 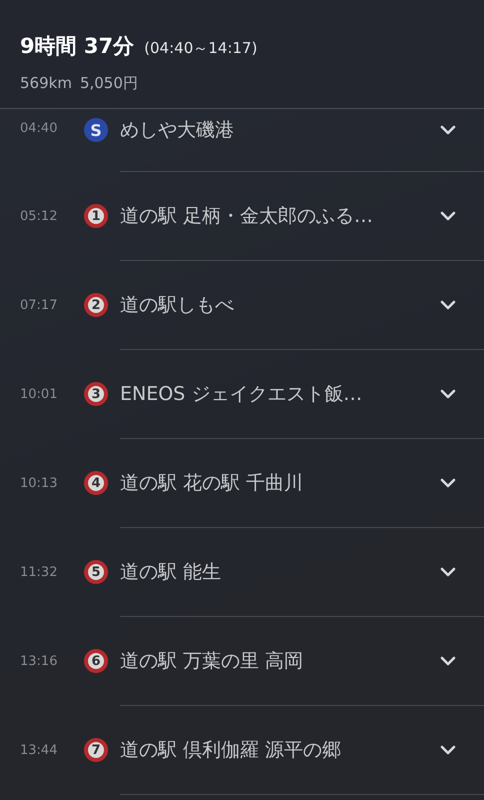 I want to click on stop-marker: 5, so click(x=96, y=572).